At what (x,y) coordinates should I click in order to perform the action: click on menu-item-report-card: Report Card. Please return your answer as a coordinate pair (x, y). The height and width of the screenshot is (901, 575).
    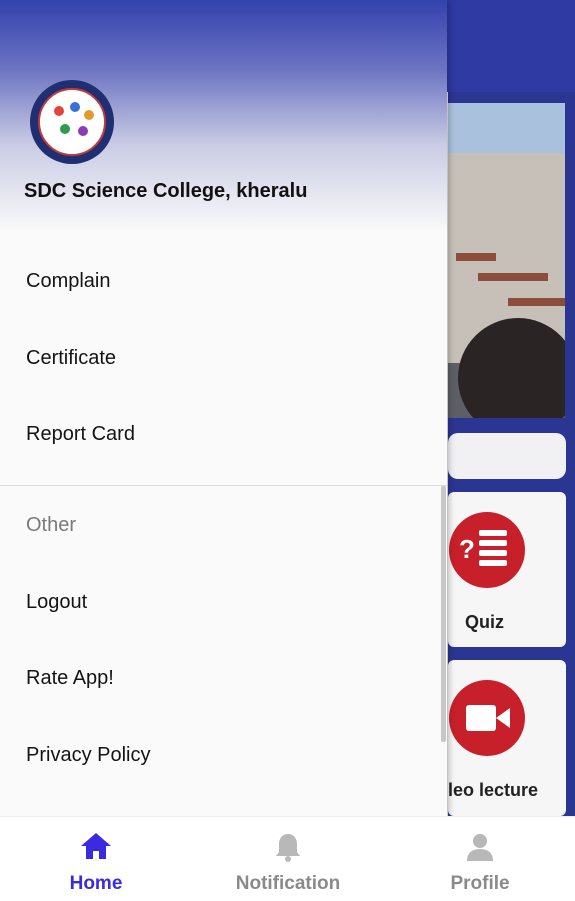
    Looking at the image, I should click on (80, 434).